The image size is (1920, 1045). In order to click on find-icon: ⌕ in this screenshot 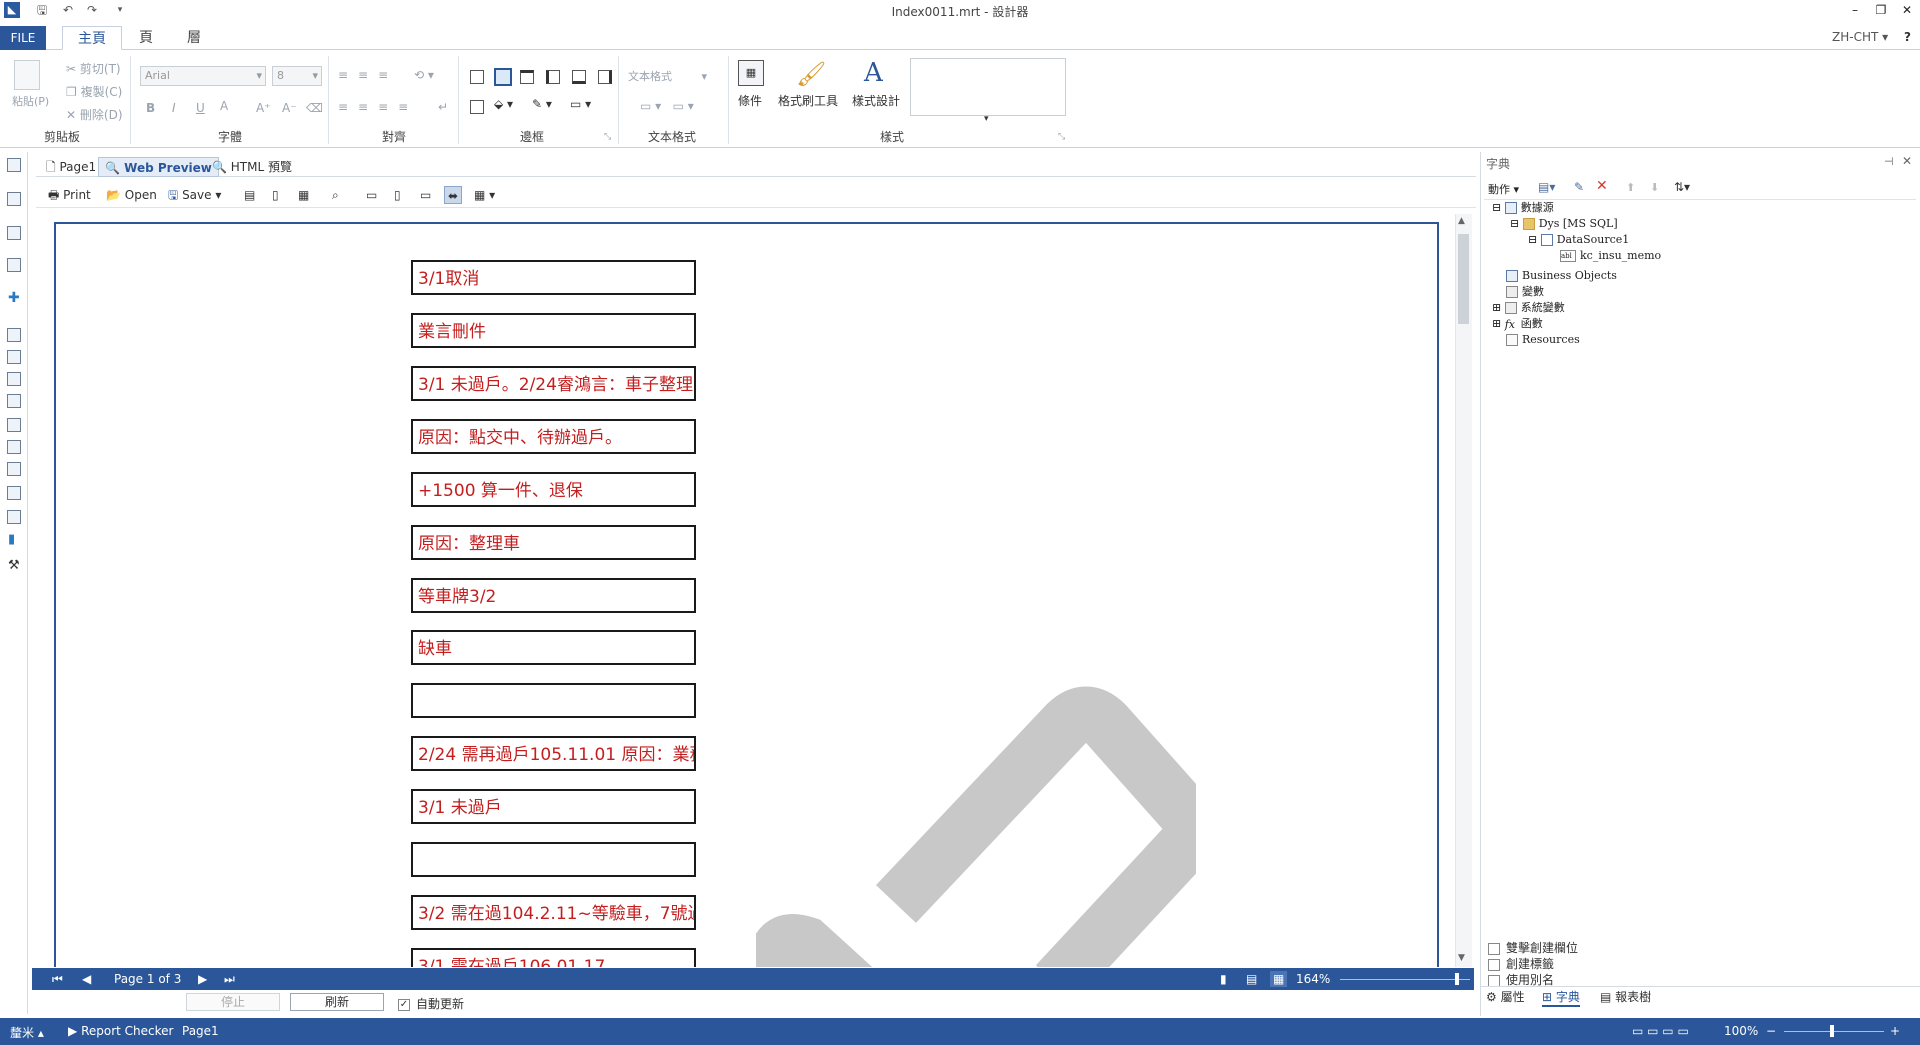, I will do `click(335, 195)`.